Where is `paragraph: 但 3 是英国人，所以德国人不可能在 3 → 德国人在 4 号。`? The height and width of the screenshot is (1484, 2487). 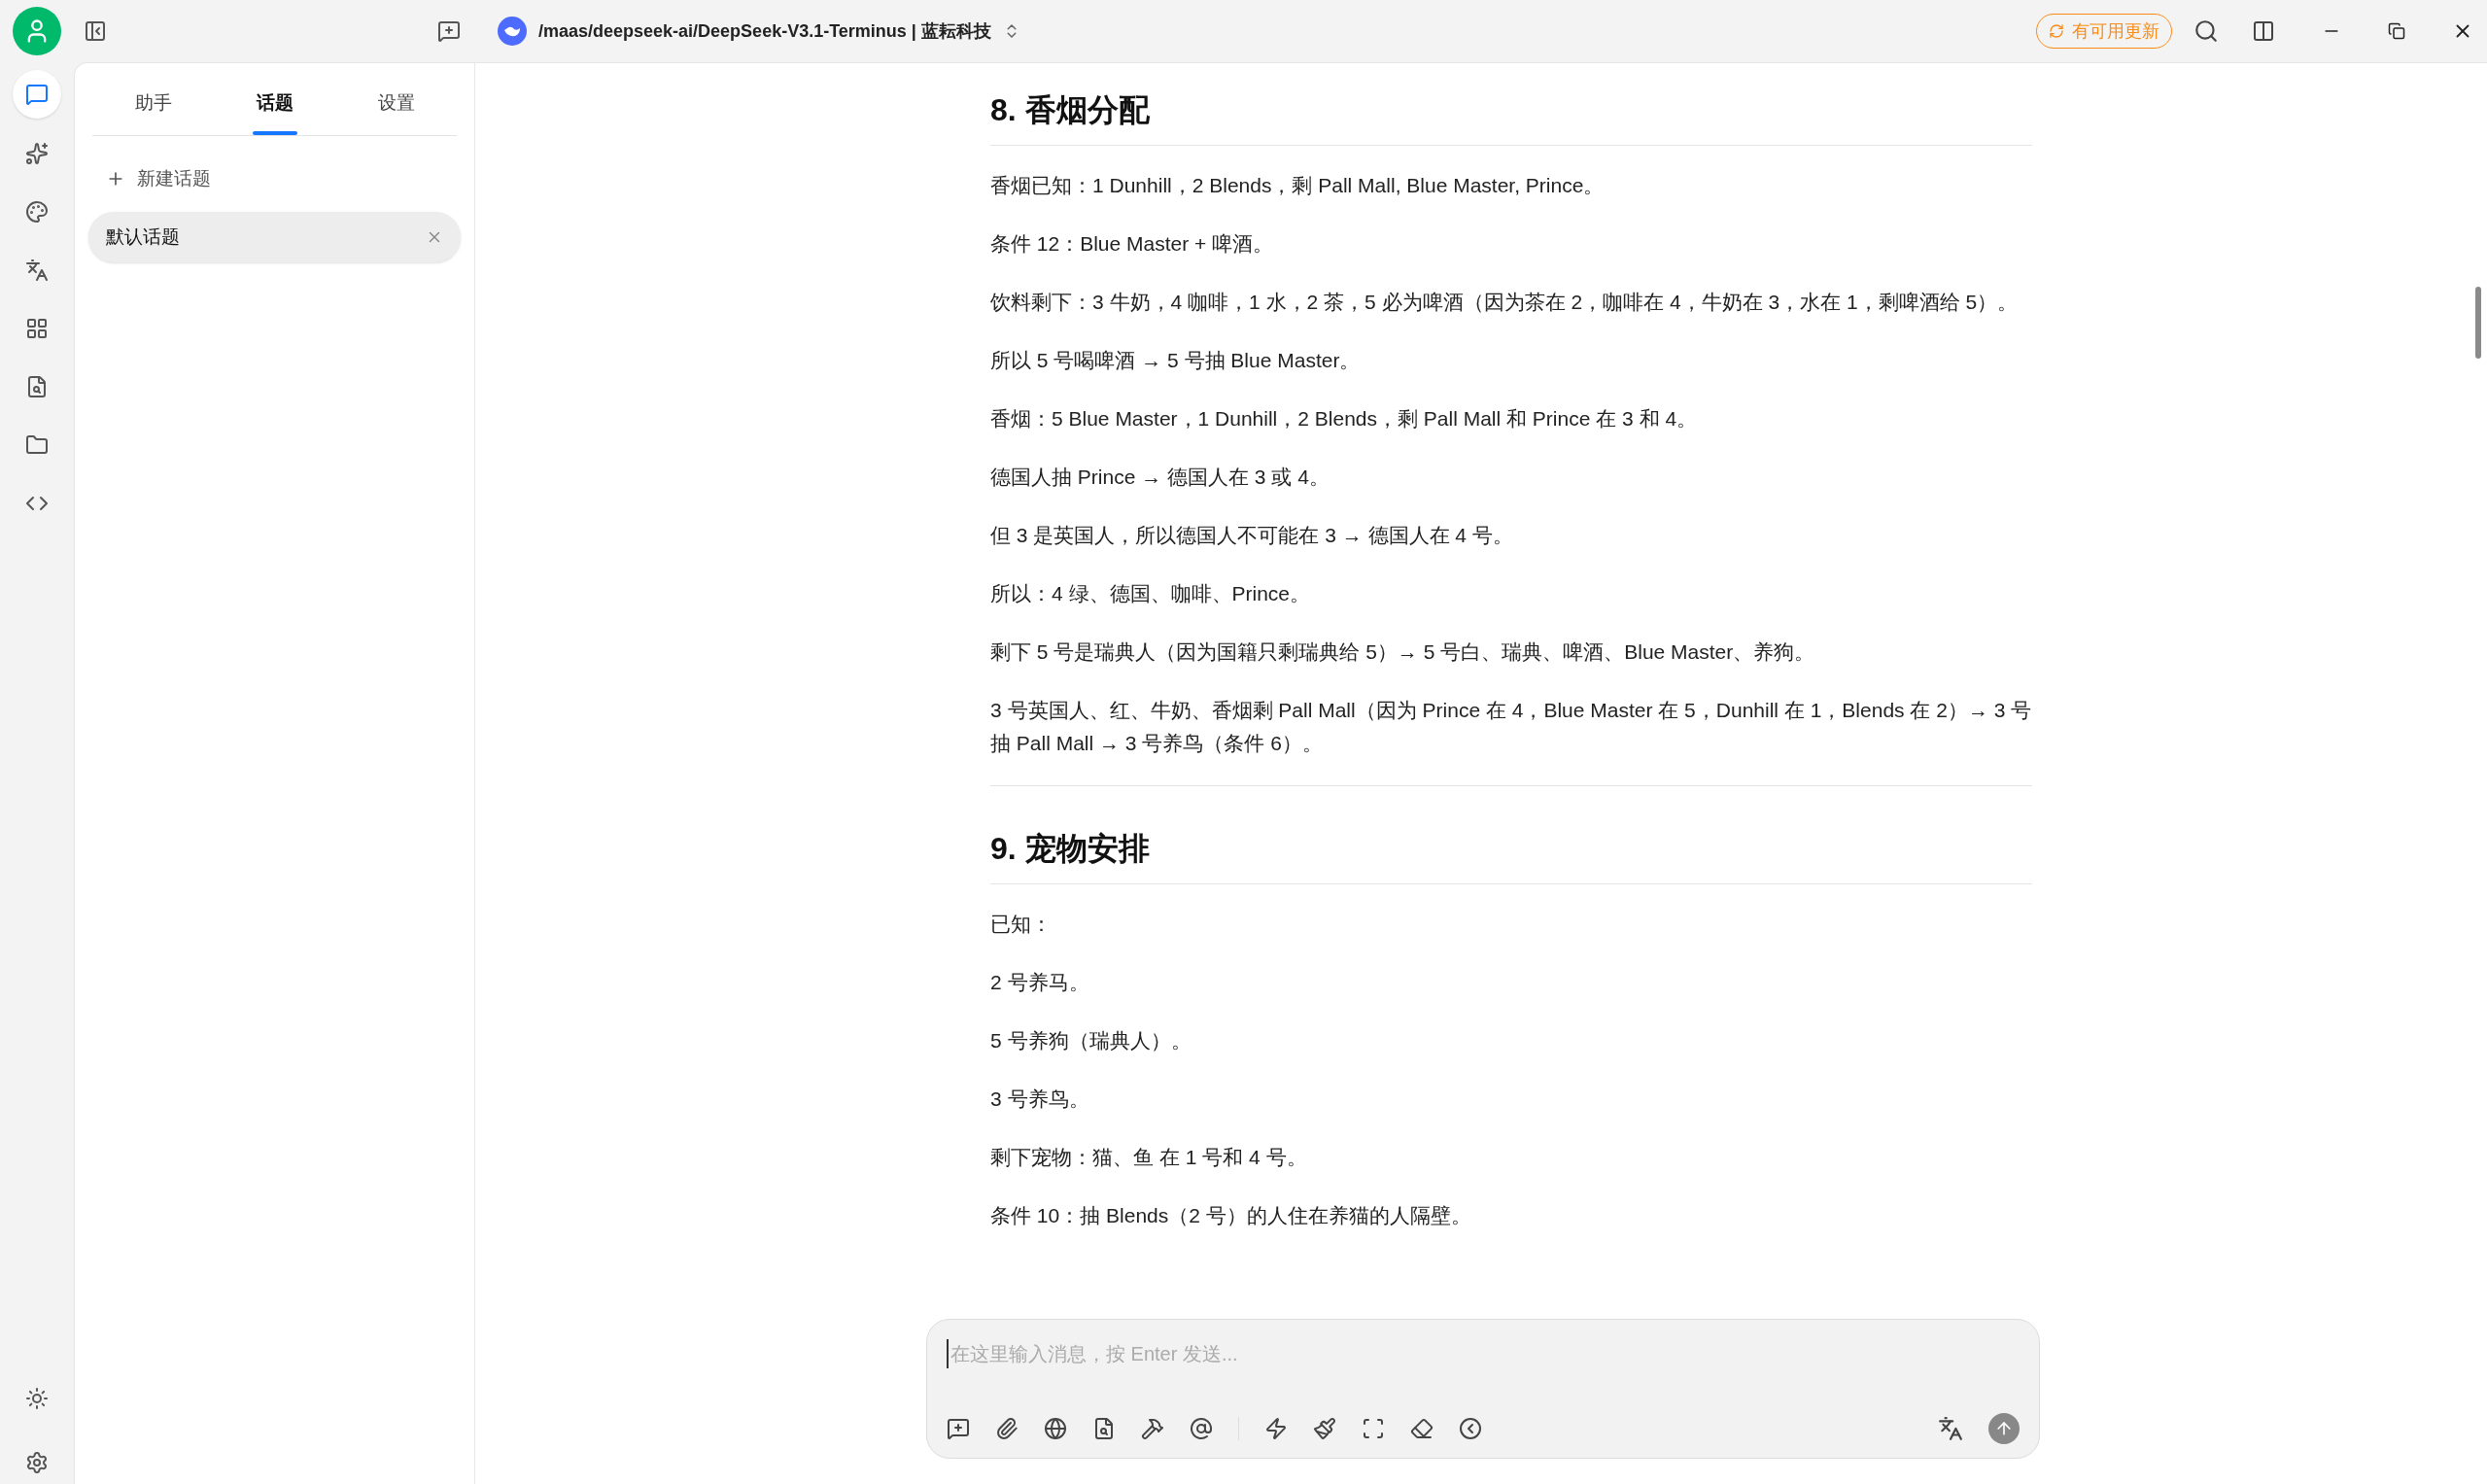
paragraph: 但 3 是英国人，所以德国人不可能在 3 → 德国人在 4 号。 is located at coordinates (1252, 535).